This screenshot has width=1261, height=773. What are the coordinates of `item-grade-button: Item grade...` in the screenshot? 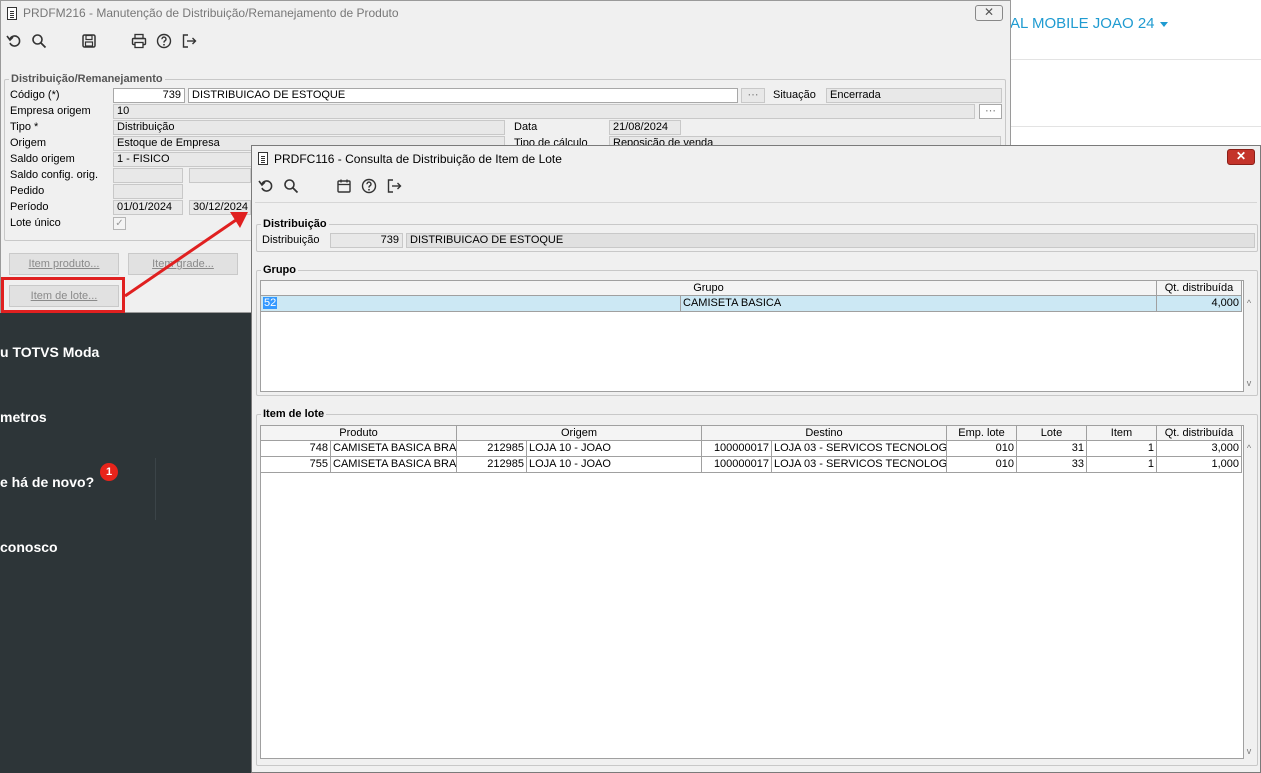 It's located at (183, 264).